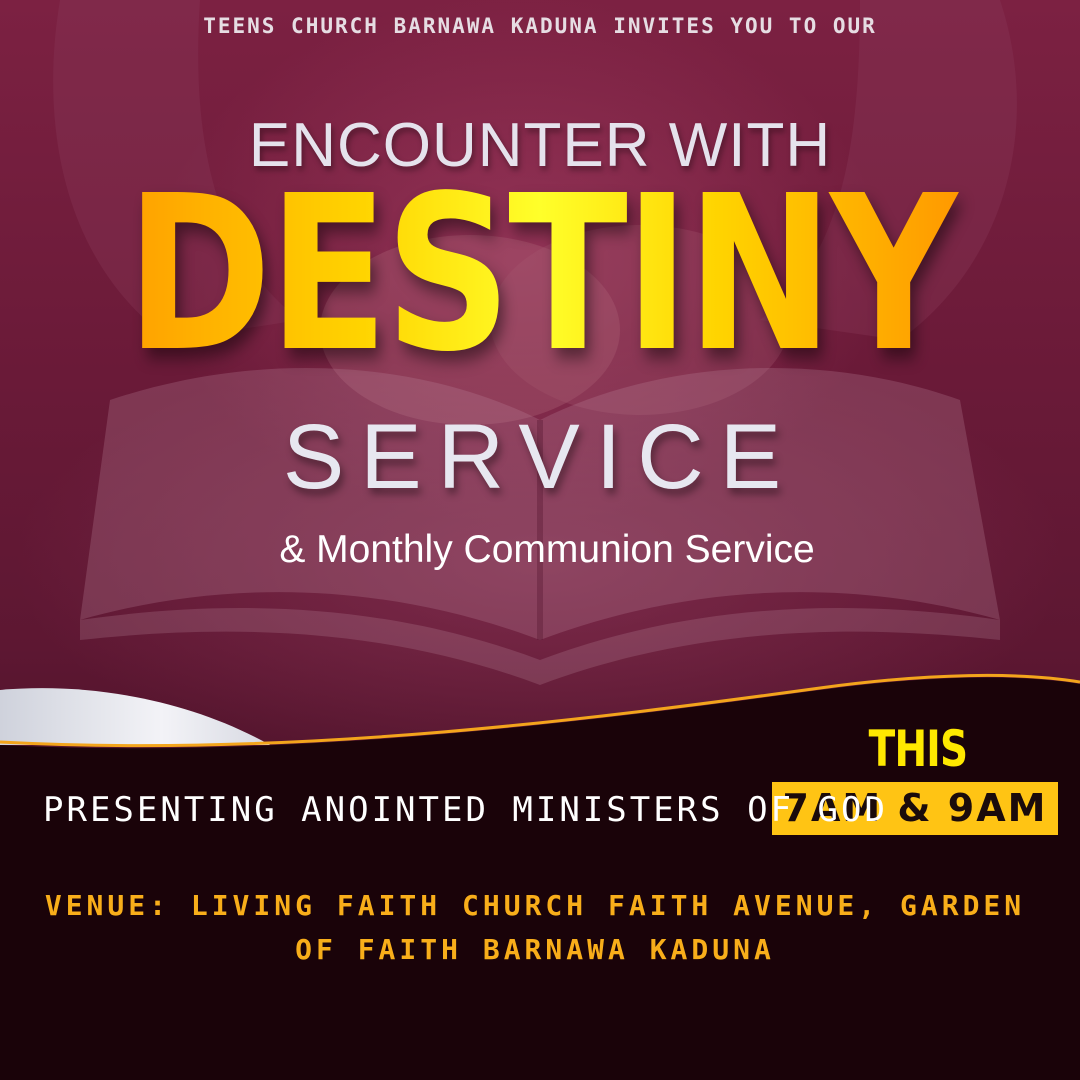 The width and height of the screenshot is (1080, 1080). Describe the element at coordinates (540, 457) in the screenshot. I see `title-service: SERVICE` at that location.